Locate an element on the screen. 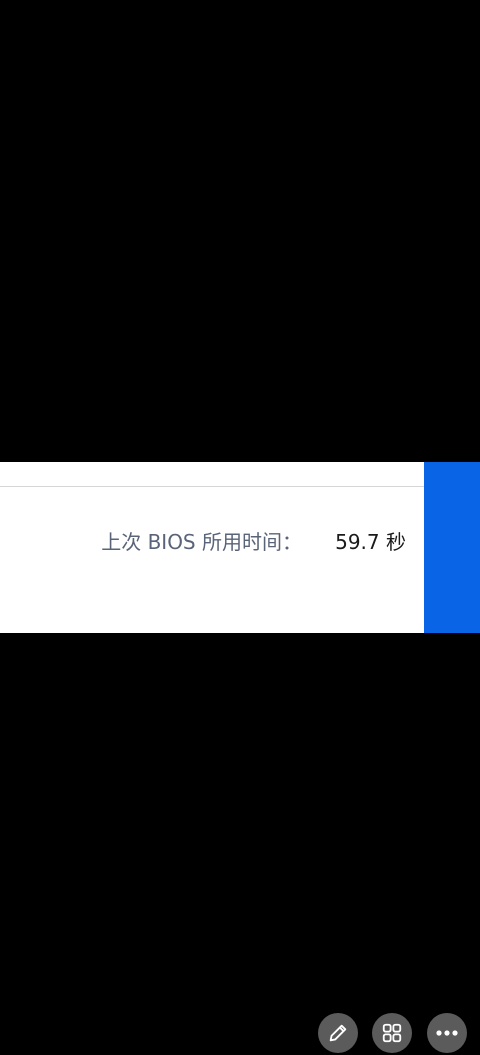 This screenshot has height=1055, width=480. grid-icon is located at coordinates (392, 1033).